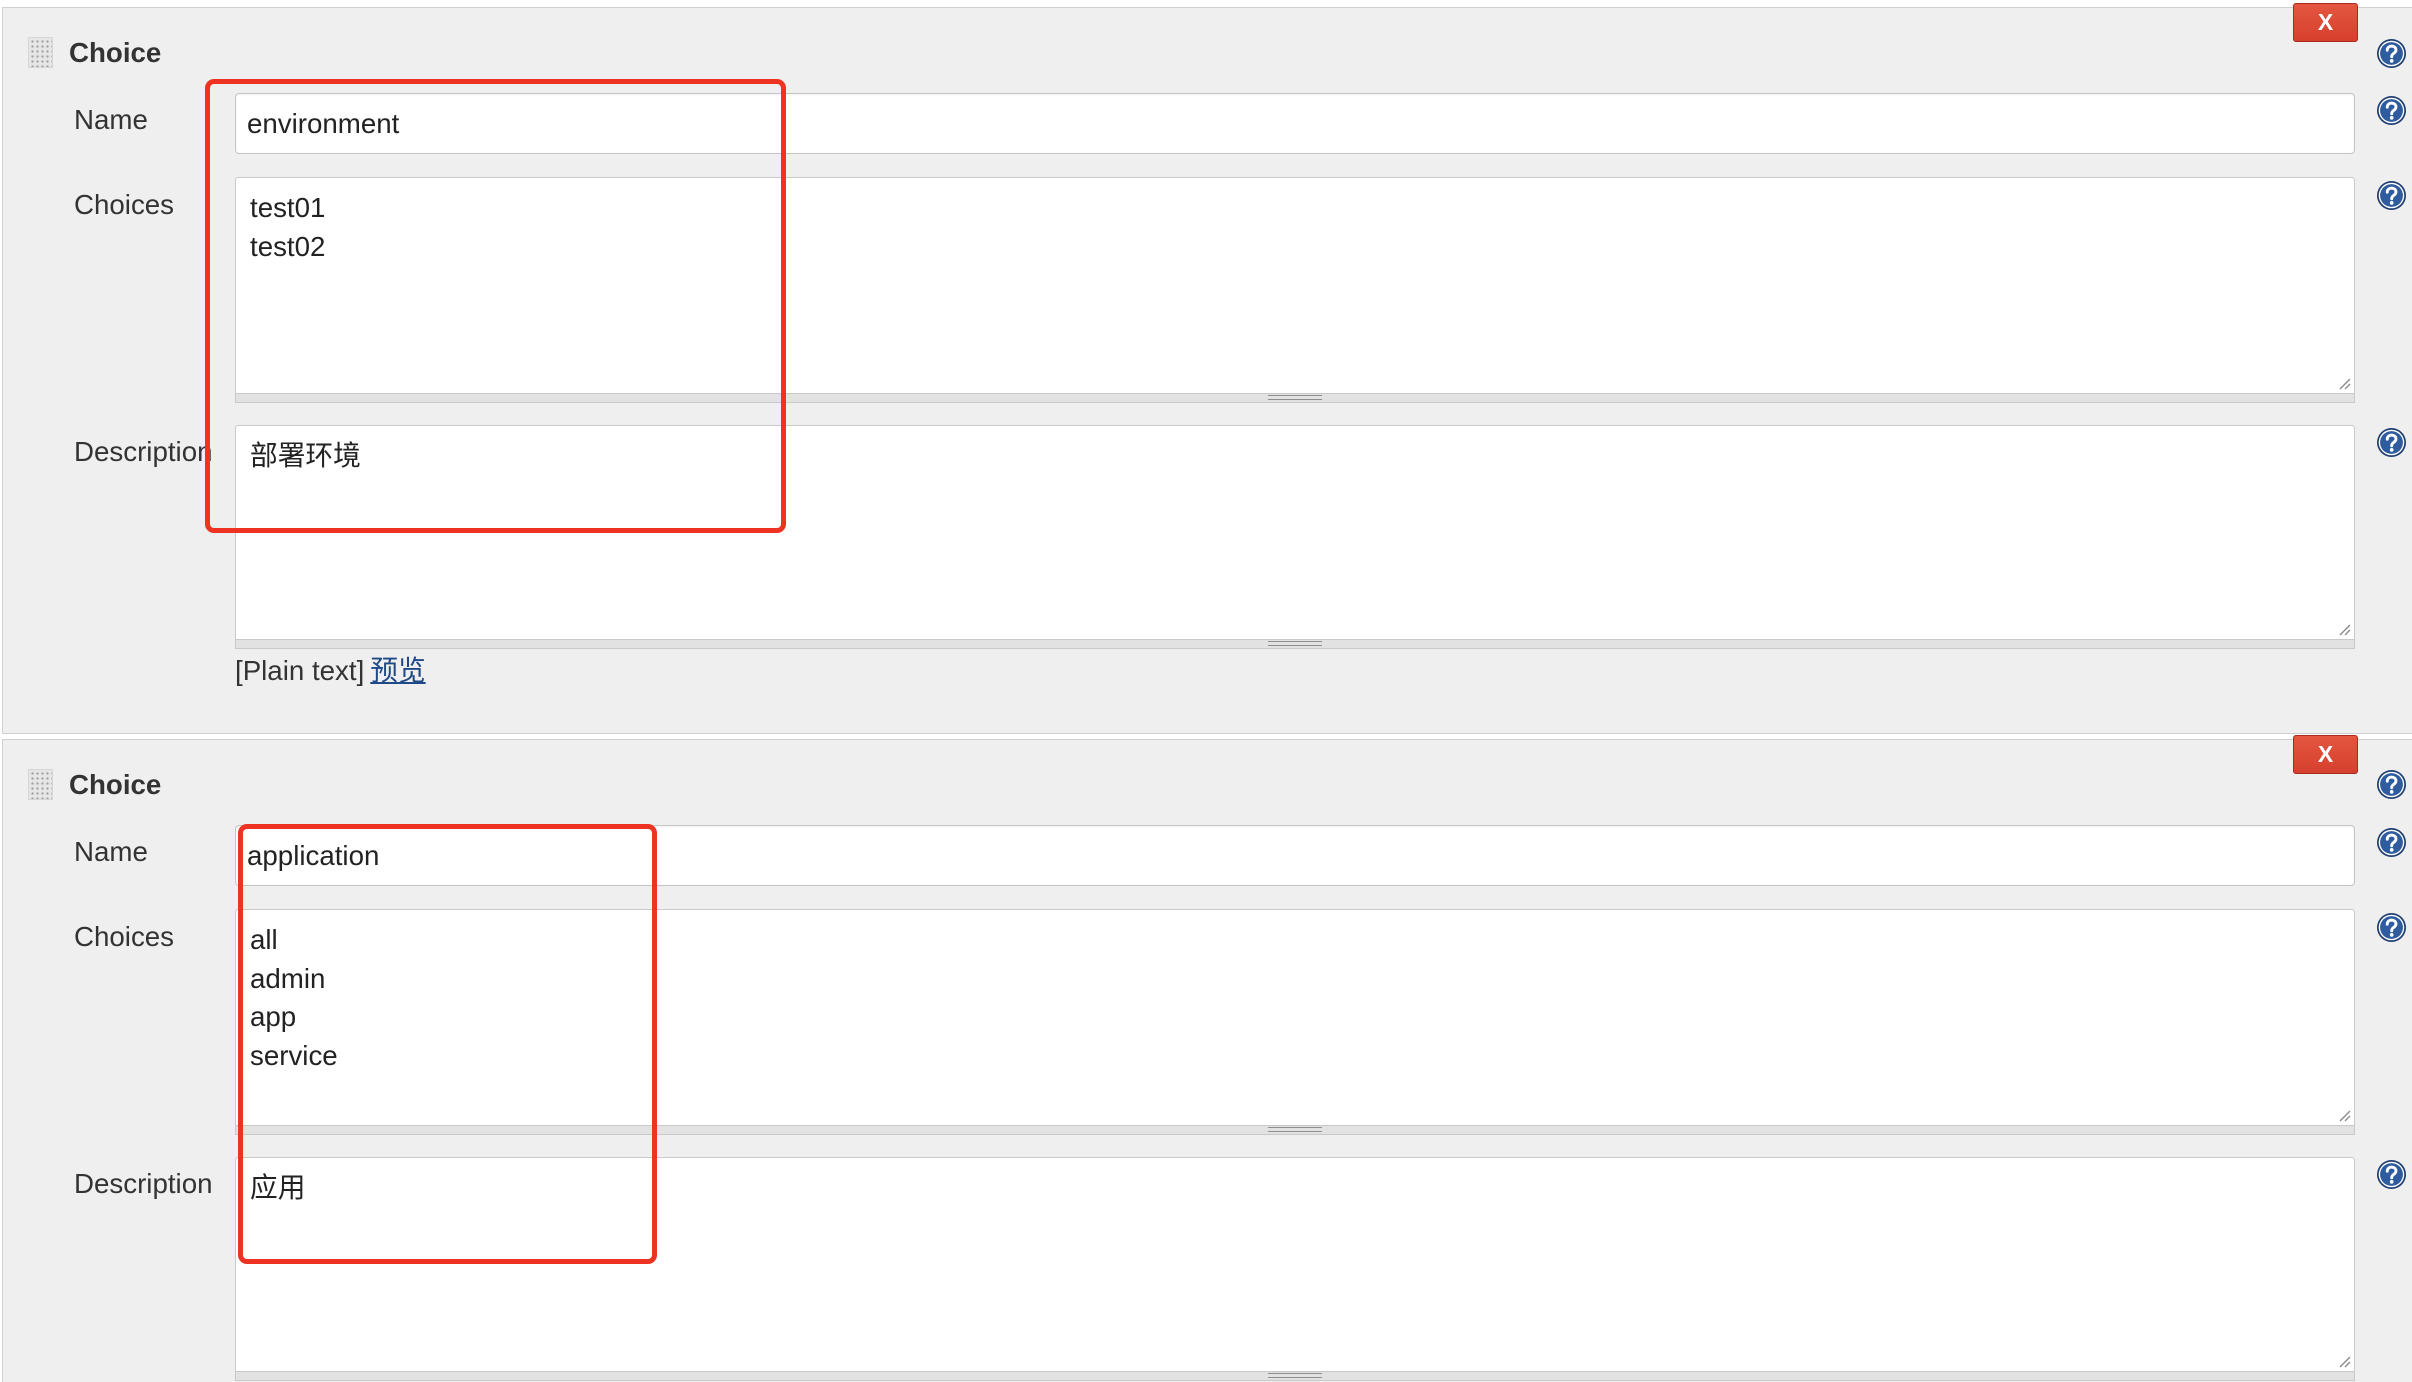 Image resolution: width=2412 pixels, height=1382 pixels. I want to click on description-textarea: 应用, so click(1295, 1264).